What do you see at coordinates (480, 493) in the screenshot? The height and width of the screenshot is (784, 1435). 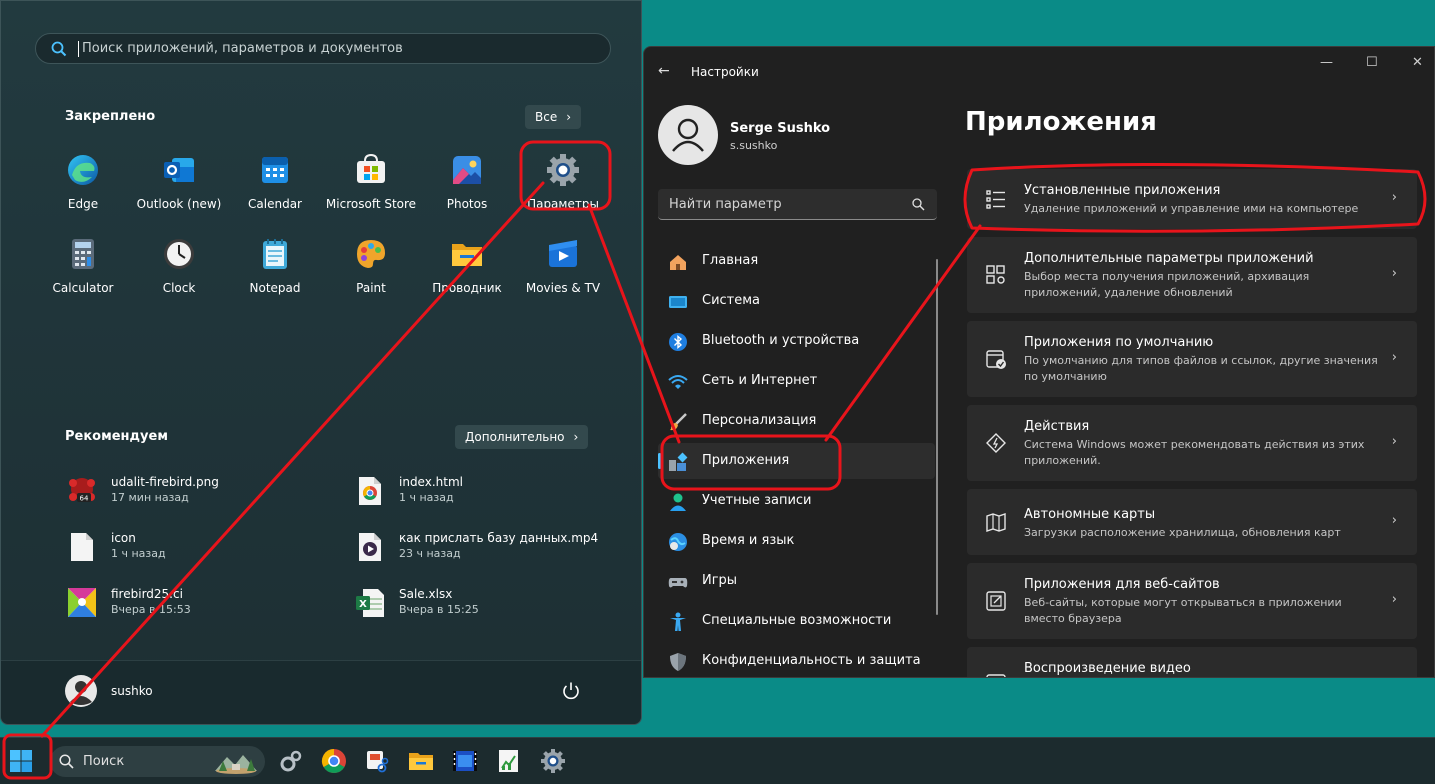 I see `recommended-item: index.html 1 ч назад` at bounding box center [480, 493].